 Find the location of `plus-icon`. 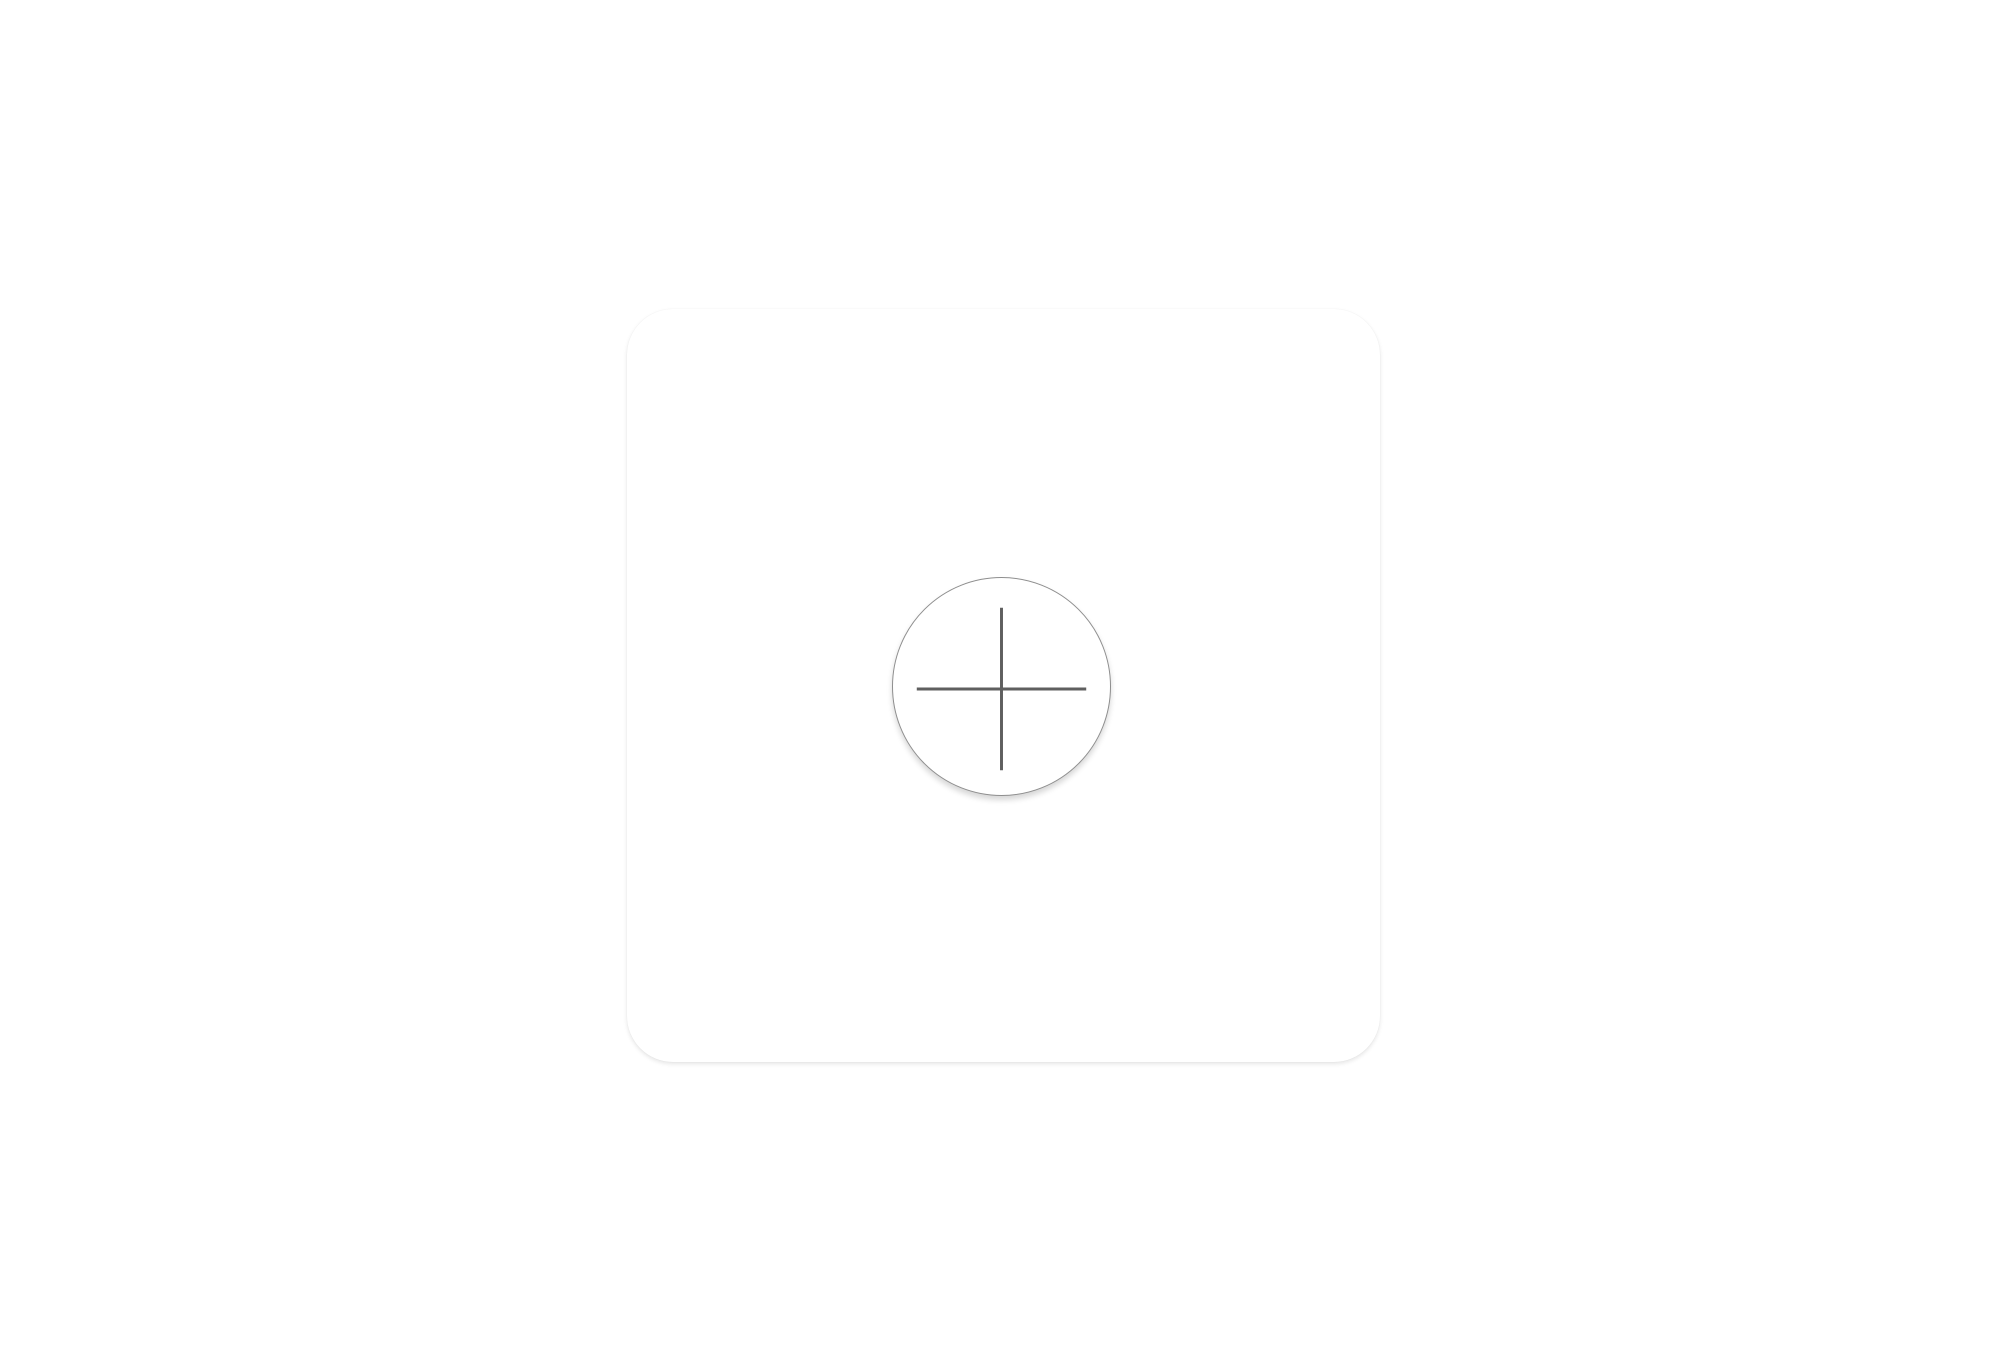

plus-icon is located at coordinates (1001, 689).